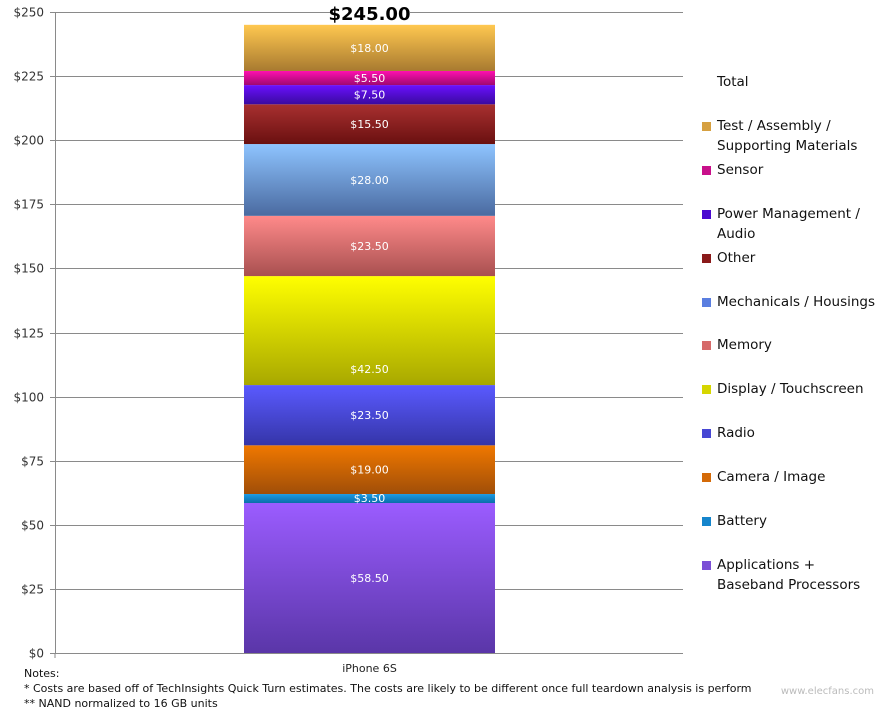 The image size is (888, 715). What do you see at coordinates (744, 345) in the screenshot?
I see `legend-label: Memory` at bounding box center [744, 345].